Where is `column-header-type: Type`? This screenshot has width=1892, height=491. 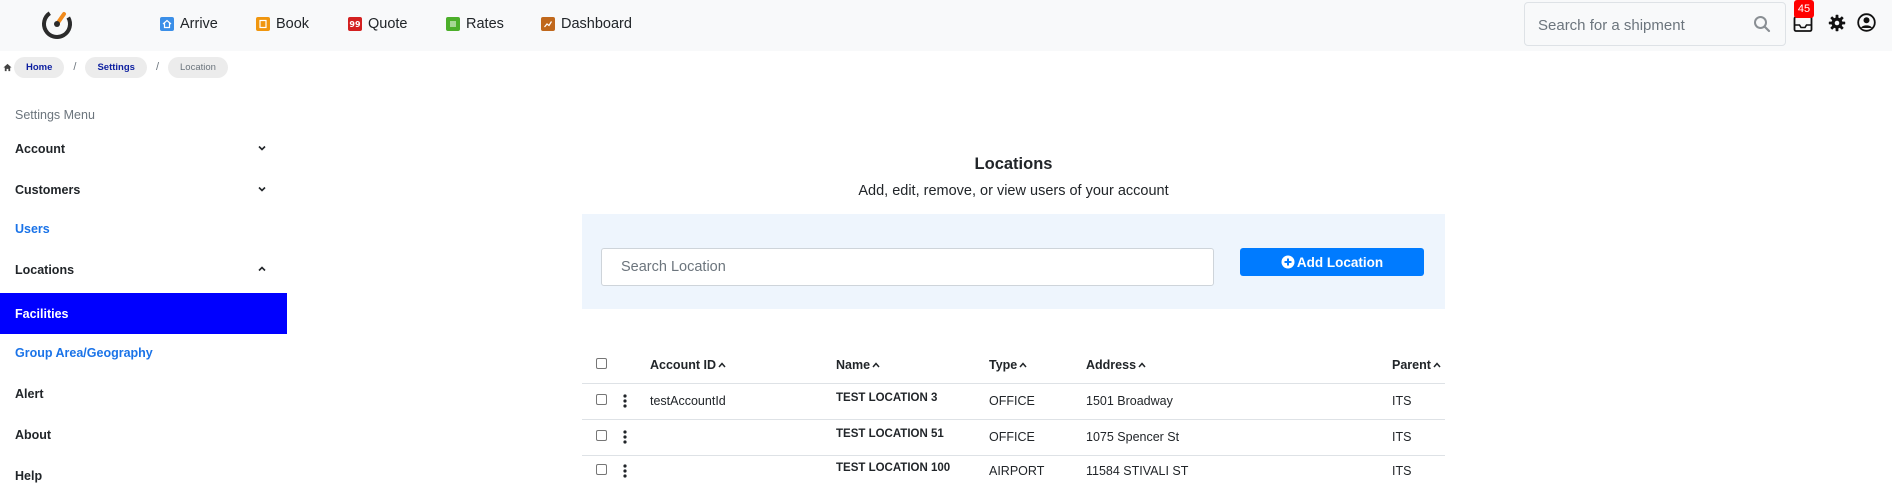
column-header-type: Type is located at coordinates (1008, 365).